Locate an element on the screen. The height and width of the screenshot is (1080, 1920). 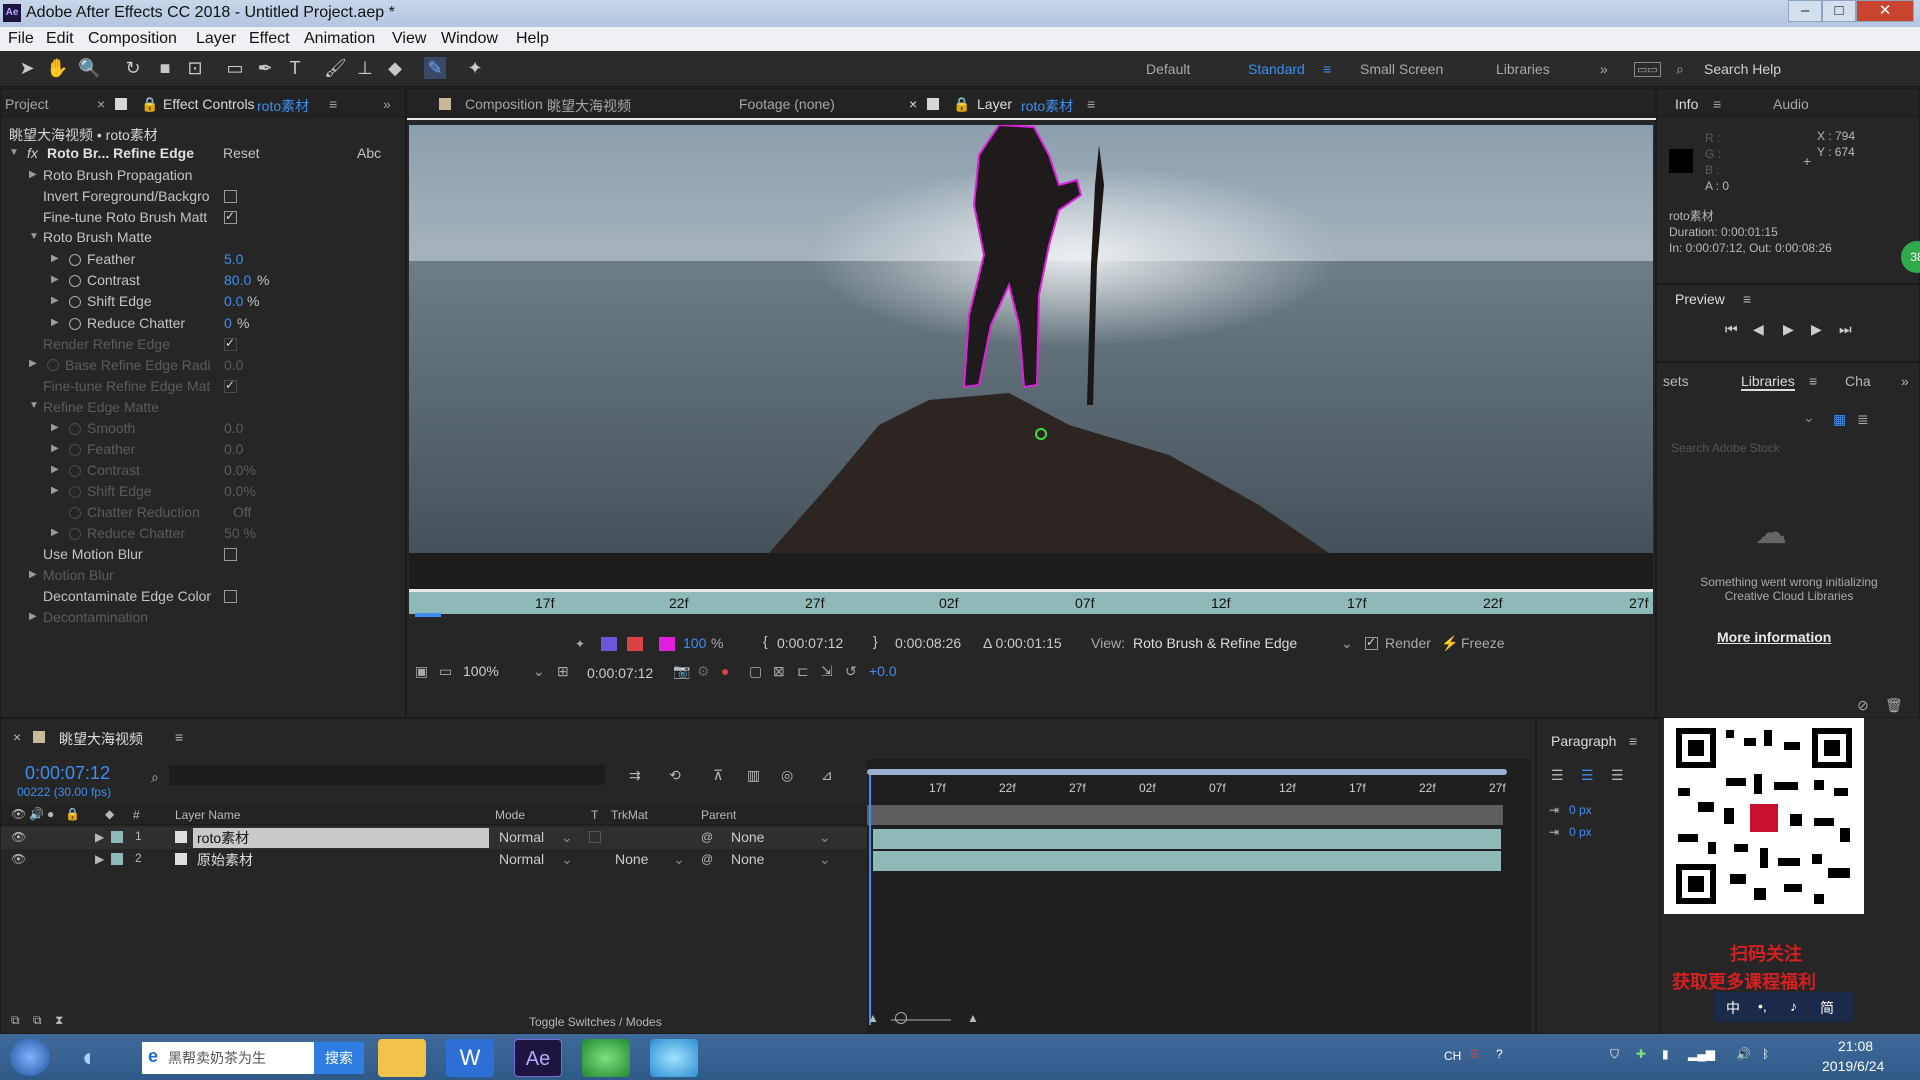
menu-view: View is located at coordinates (409, 39).